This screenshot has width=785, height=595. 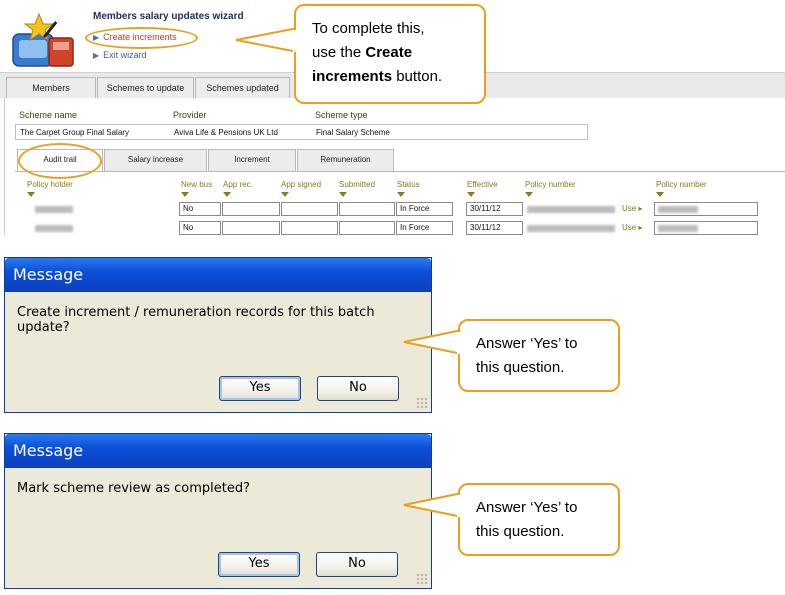 I want to click on tab-remuneration: Remuneration, so click(x=345, y=160).